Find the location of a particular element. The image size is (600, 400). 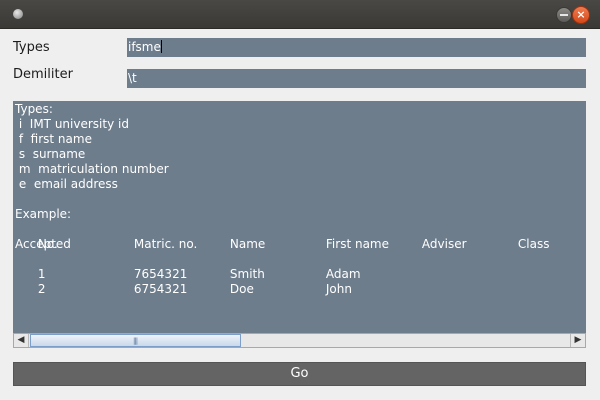

window-titlebar: × is located at coordinates (300, 14).